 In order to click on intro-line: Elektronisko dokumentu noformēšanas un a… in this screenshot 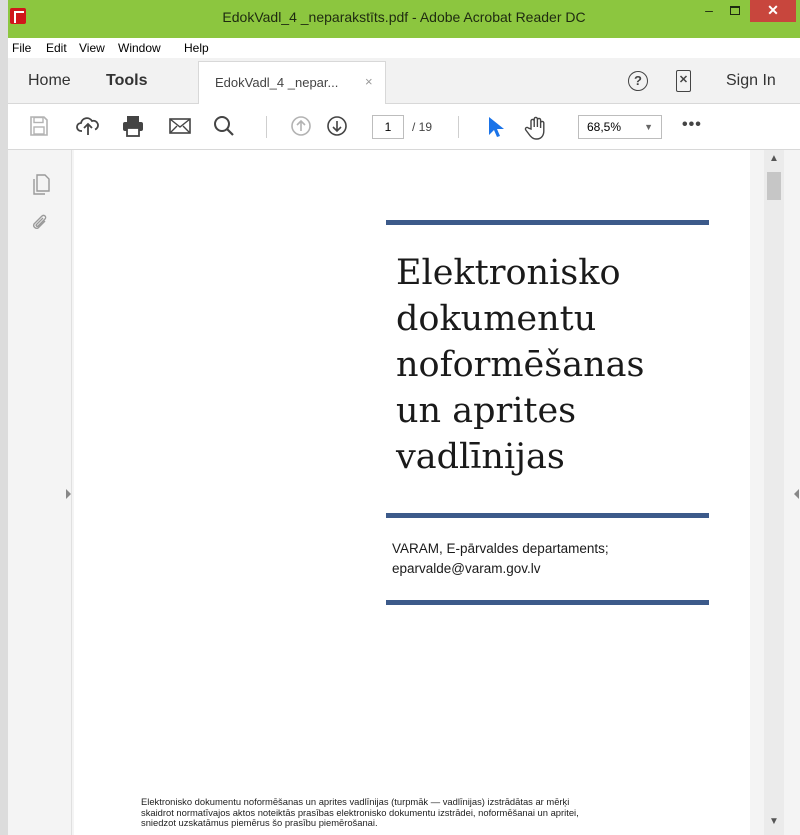, I will do `click(355, 801)`.